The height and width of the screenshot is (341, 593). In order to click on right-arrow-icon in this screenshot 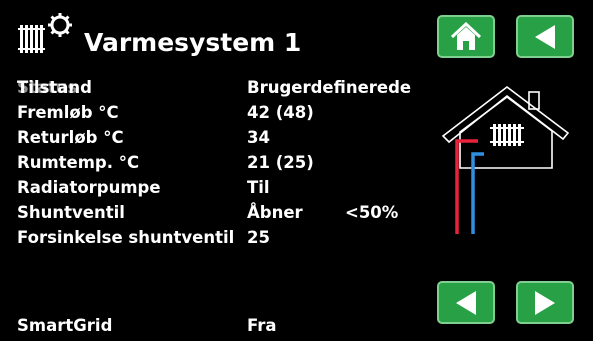, I will do `click(545, 302)`.